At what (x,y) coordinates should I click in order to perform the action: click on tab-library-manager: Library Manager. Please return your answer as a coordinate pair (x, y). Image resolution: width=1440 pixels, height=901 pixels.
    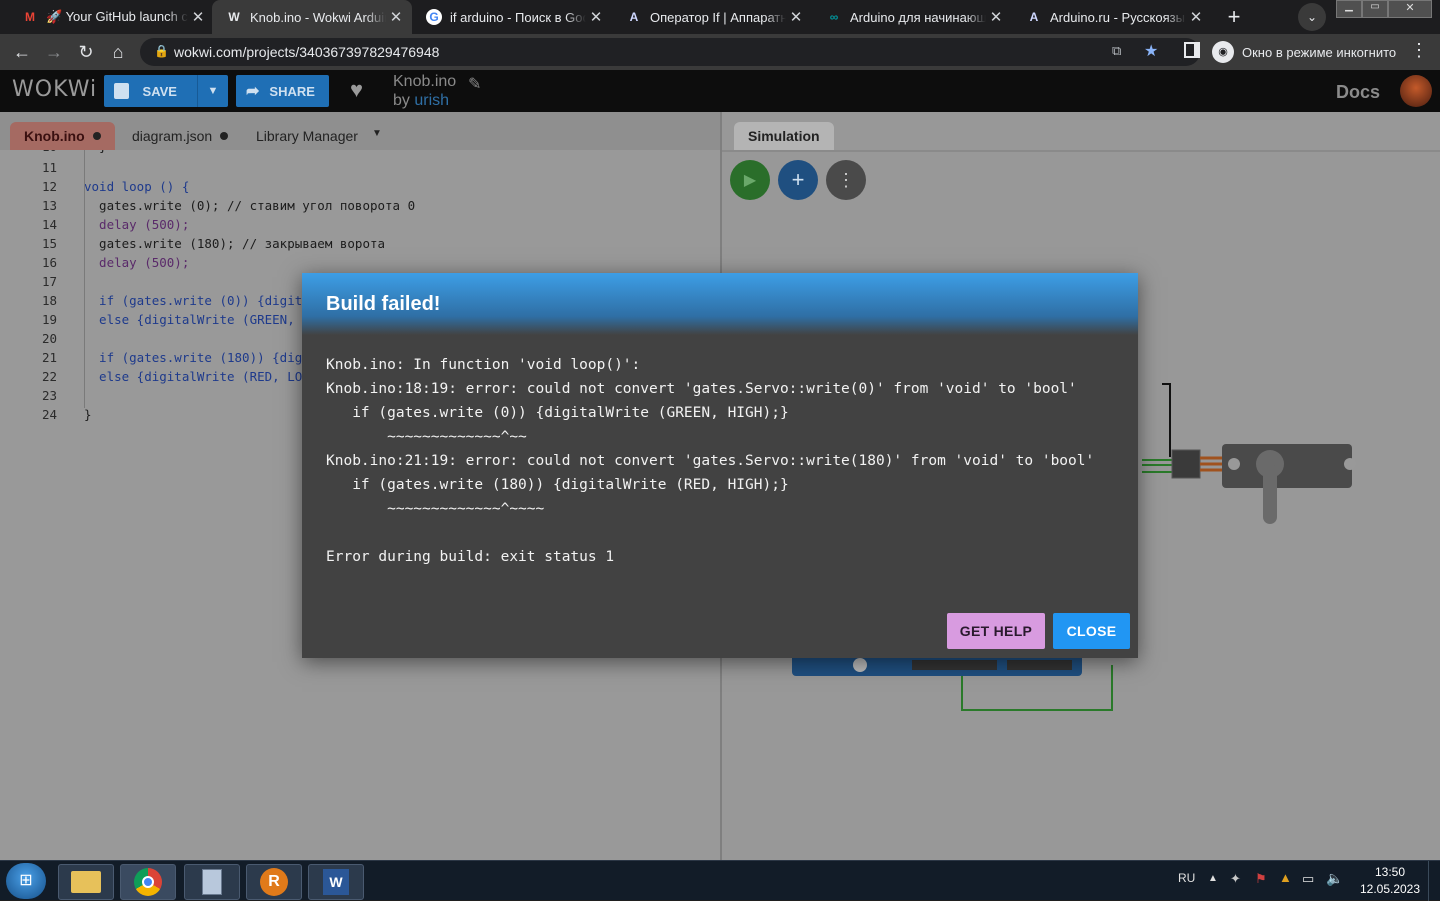
    Looking at the image, I should click on (307, 136).